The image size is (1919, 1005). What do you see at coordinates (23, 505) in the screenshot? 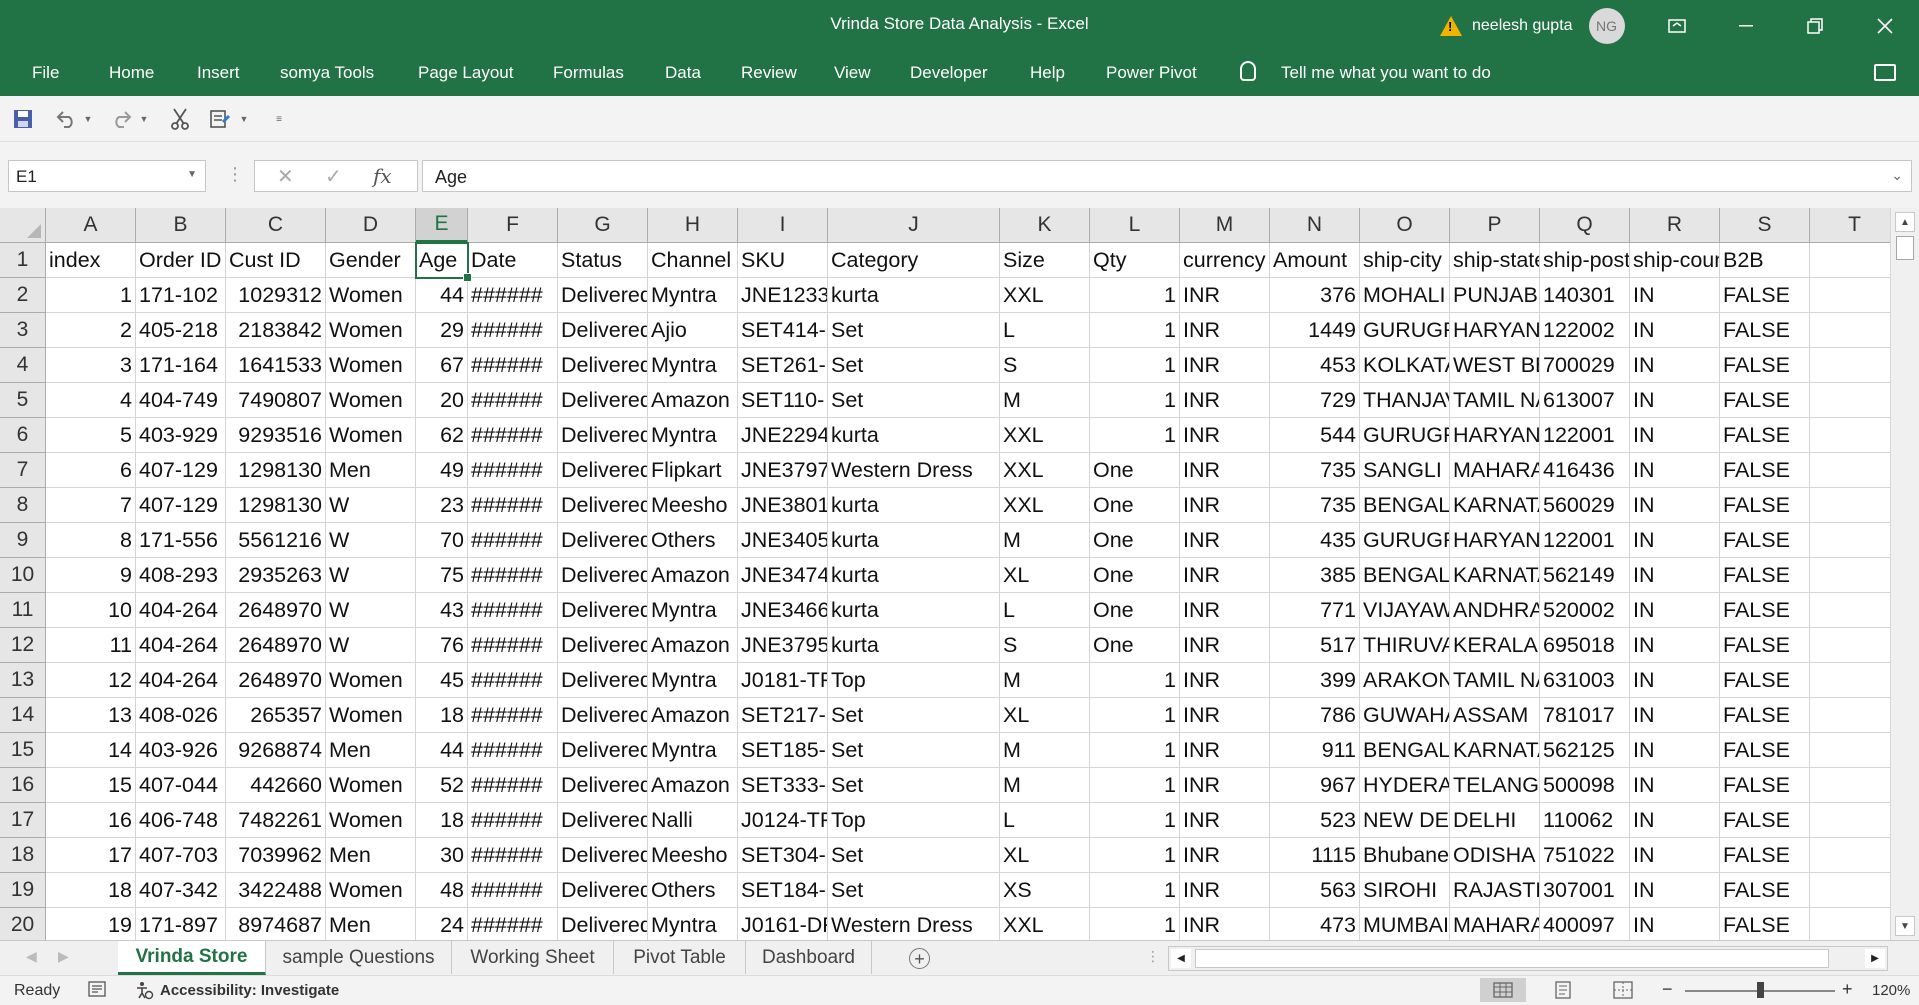
I see `row-header-8: 8` at bounding box center [23, 505].